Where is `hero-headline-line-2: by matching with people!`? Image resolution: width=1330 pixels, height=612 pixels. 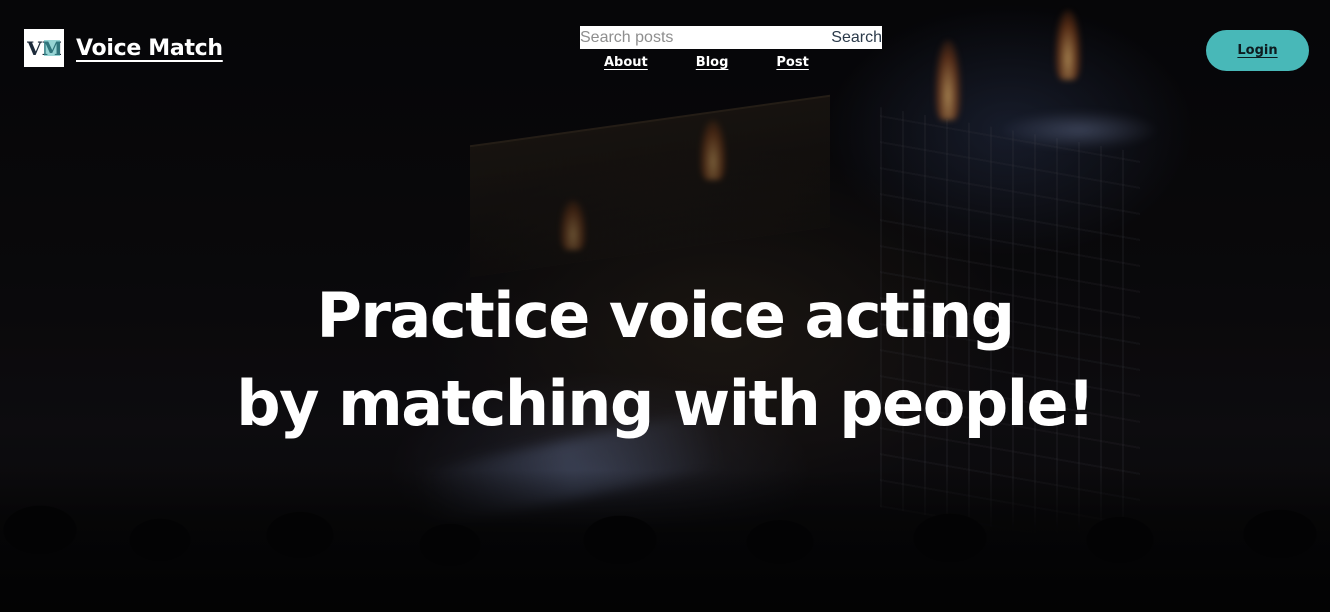 hero-headline-line-2: by matching with people! is located at coordinates (665, 403).